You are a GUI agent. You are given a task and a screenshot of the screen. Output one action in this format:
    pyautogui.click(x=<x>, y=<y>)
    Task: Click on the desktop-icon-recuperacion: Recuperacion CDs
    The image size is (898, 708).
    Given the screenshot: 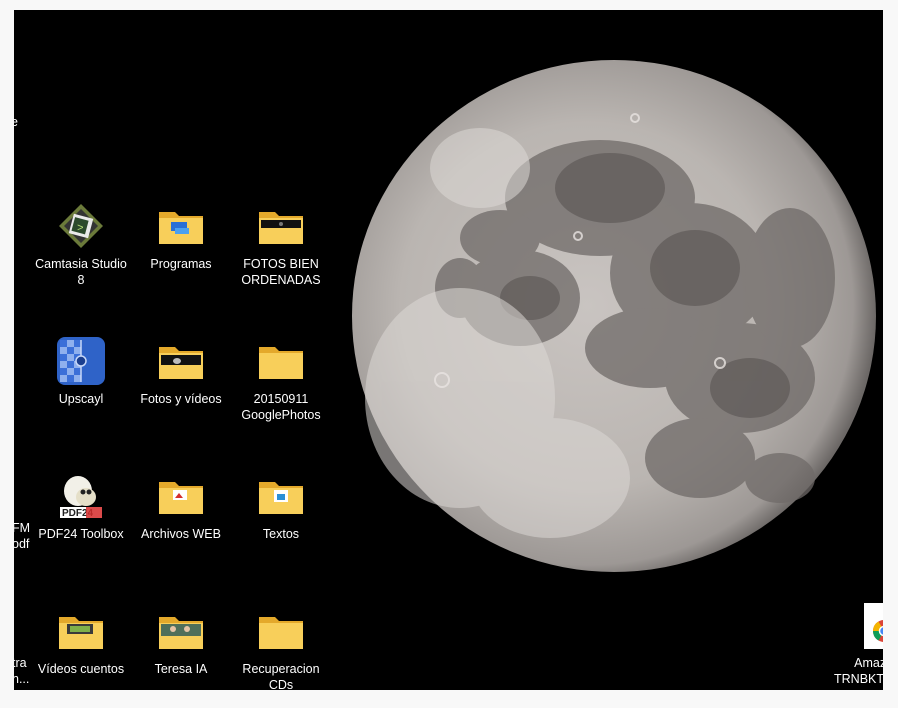 What is the action you would take?
    pyautogui.click(x=281, y=647)
    